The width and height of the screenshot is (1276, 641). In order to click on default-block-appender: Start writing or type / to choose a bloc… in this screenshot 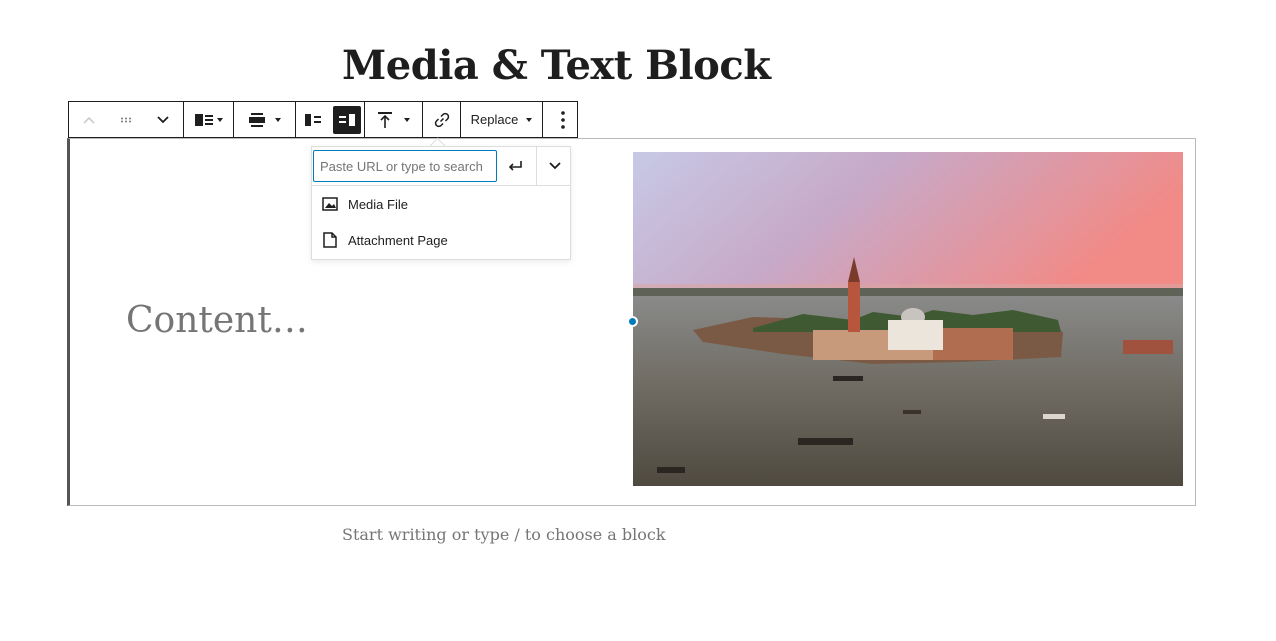, I will do `click(504, 534)`.